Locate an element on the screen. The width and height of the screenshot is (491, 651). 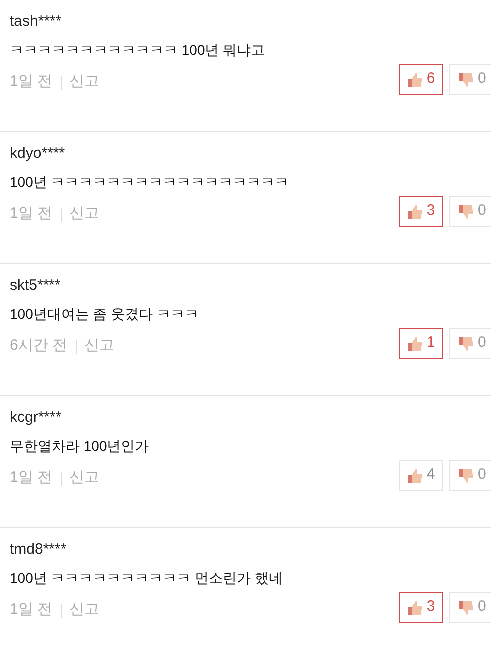
username: tash**** is located at coordinates (36, 22).